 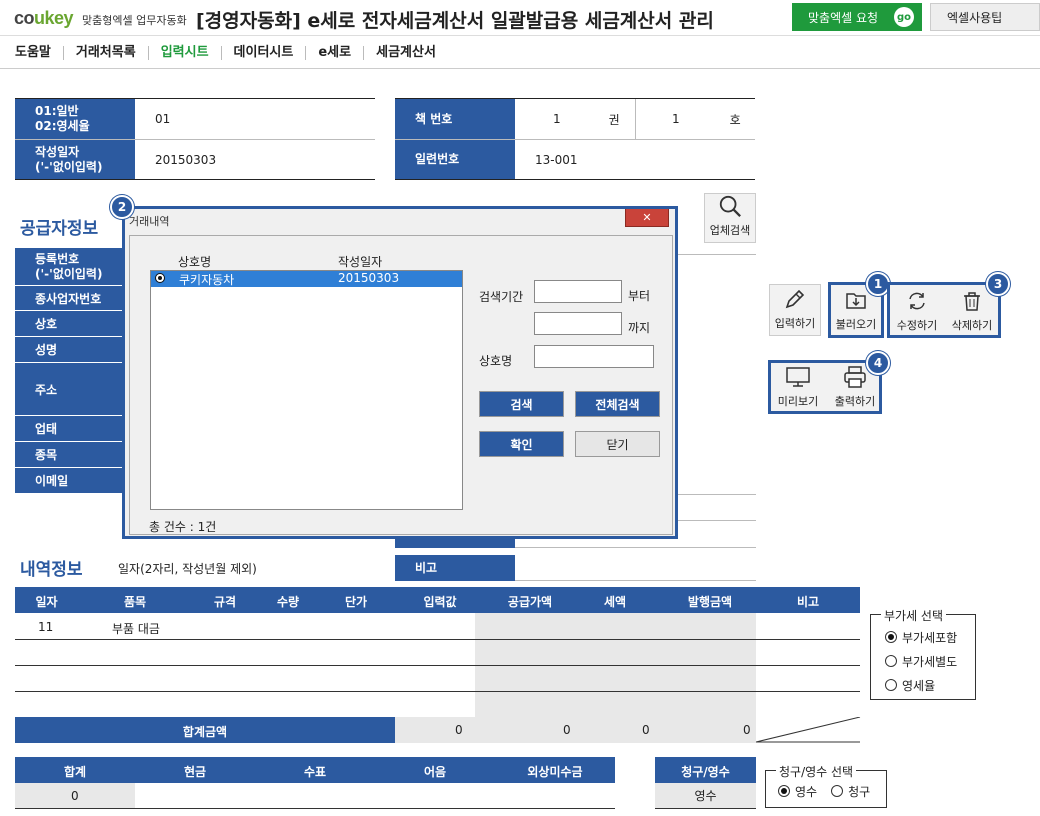 I want to click on vat-option-include: 부가세포함, so click(x=921, y=637).